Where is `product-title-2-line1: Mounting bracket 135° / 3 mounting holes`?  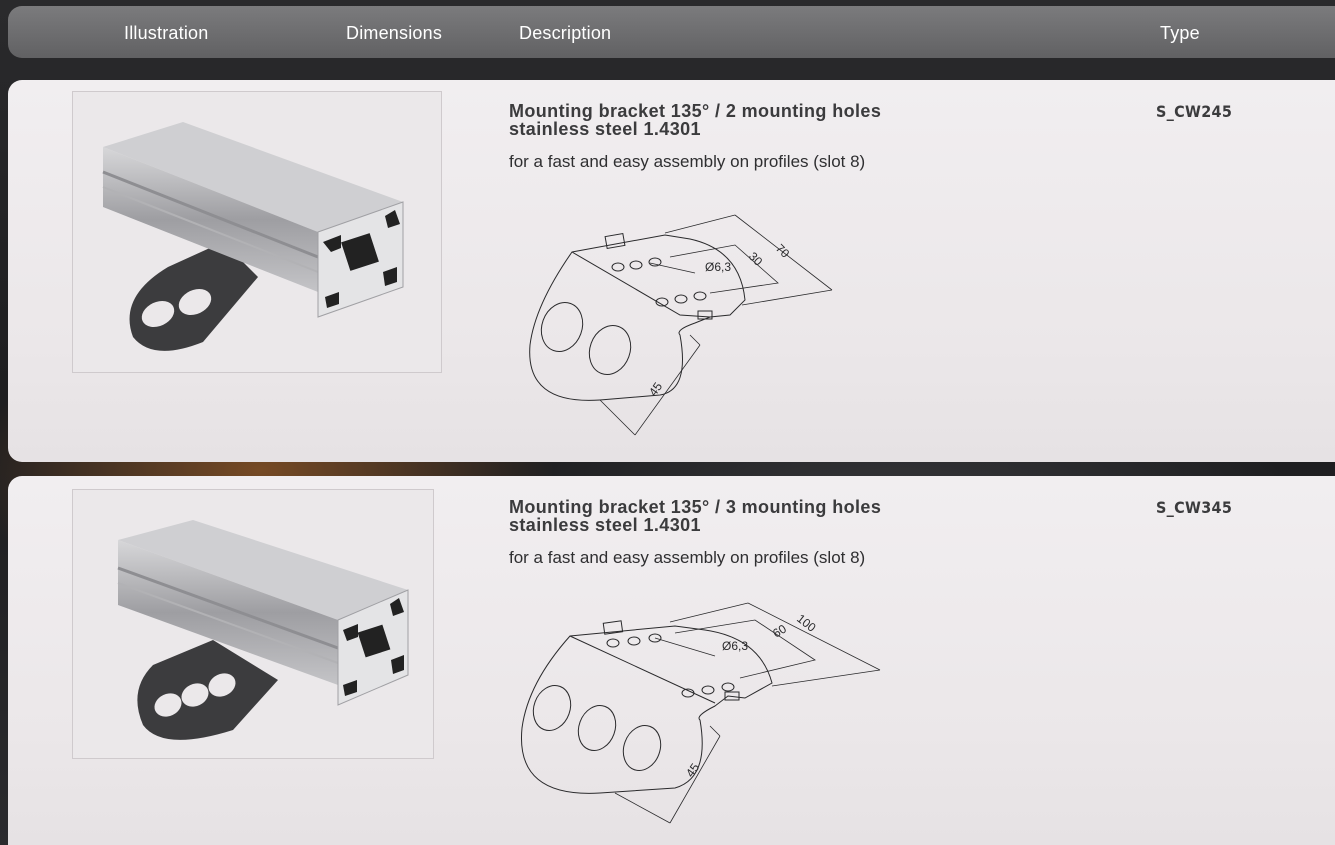 product-title-2-line1: Mounting bracket 135° / 3 mounting holes is located at coordinates (695, 507).